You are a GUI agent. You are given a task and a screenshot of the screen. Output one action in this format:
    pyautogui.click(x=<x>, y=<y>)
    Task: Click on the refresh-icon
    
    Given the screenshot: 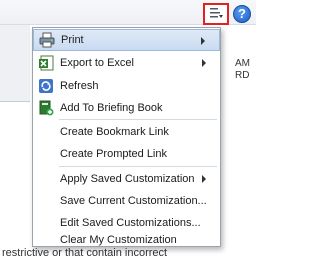 What is the action you would take?
    pyautogui.click(x=46, y=86)
    